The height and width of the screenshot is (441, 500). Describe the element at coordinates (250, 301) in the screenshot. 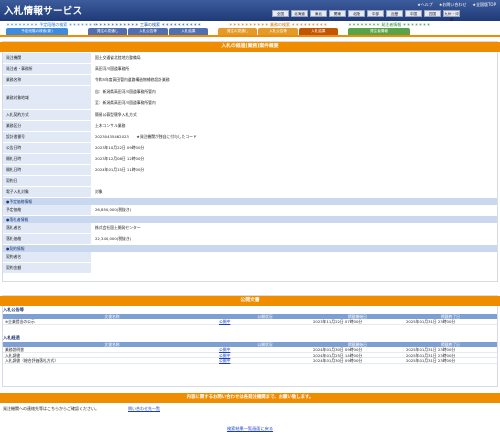

I see `docs-section-title: 公開文書` at that location.